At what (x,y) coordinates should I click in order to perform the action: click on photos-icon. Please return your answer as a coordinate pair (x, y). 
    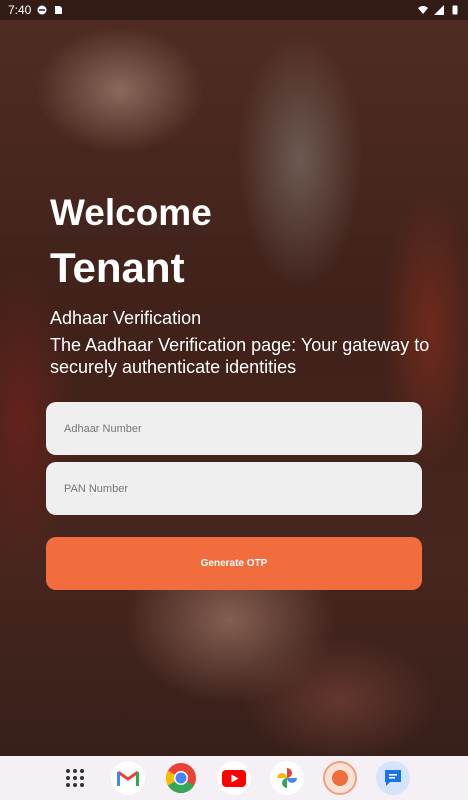
    Looking at the image, I should click on (287, 778).